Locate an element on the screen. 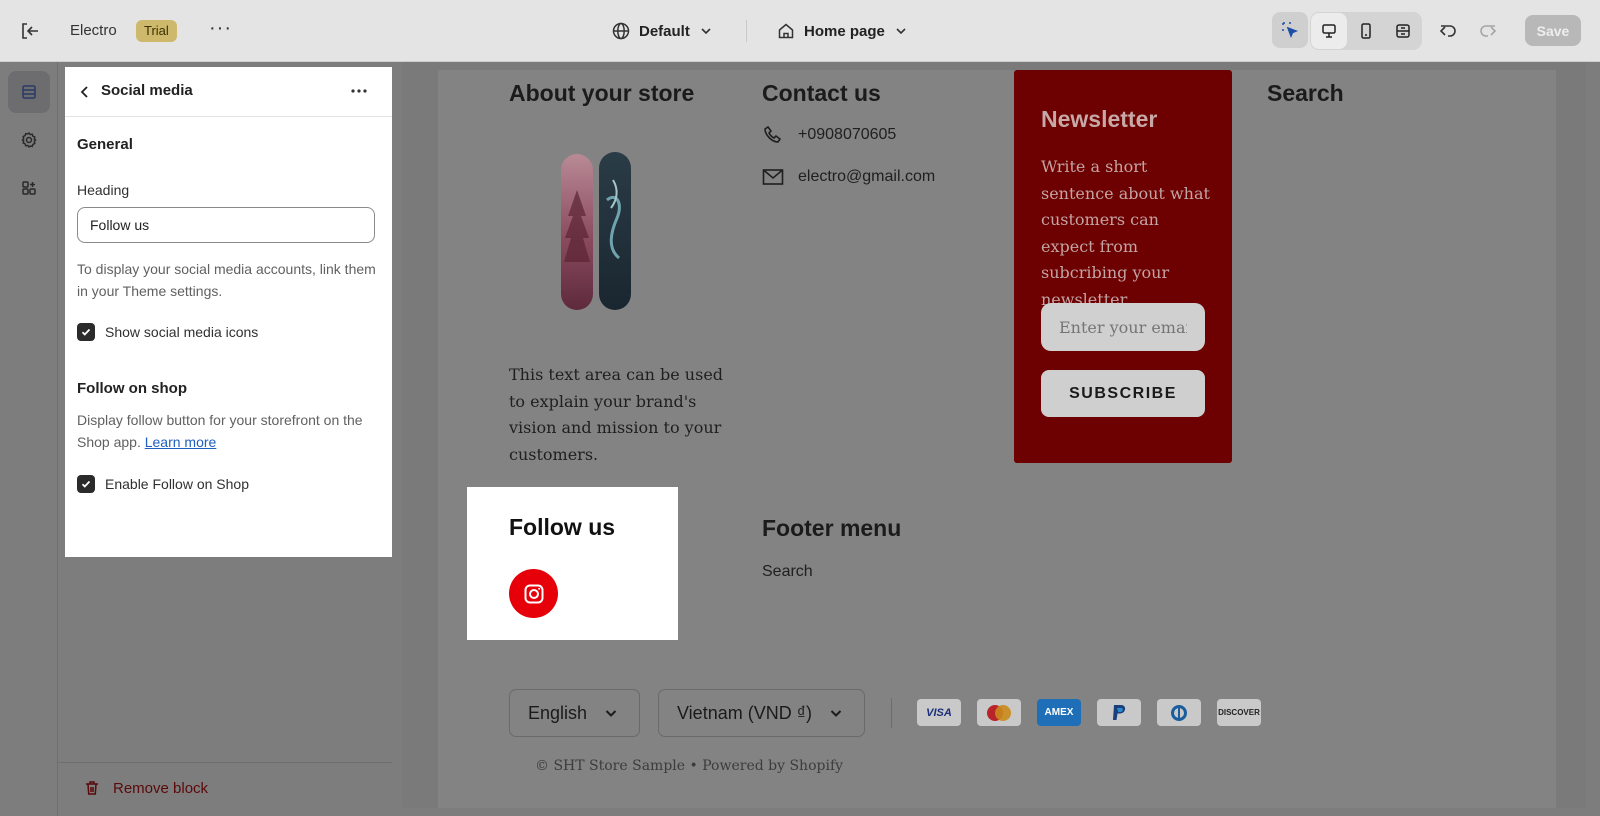 Image resolution: width=1600 pixels, height=816 pixels. mail-icon is located at coordinates (773, 177).